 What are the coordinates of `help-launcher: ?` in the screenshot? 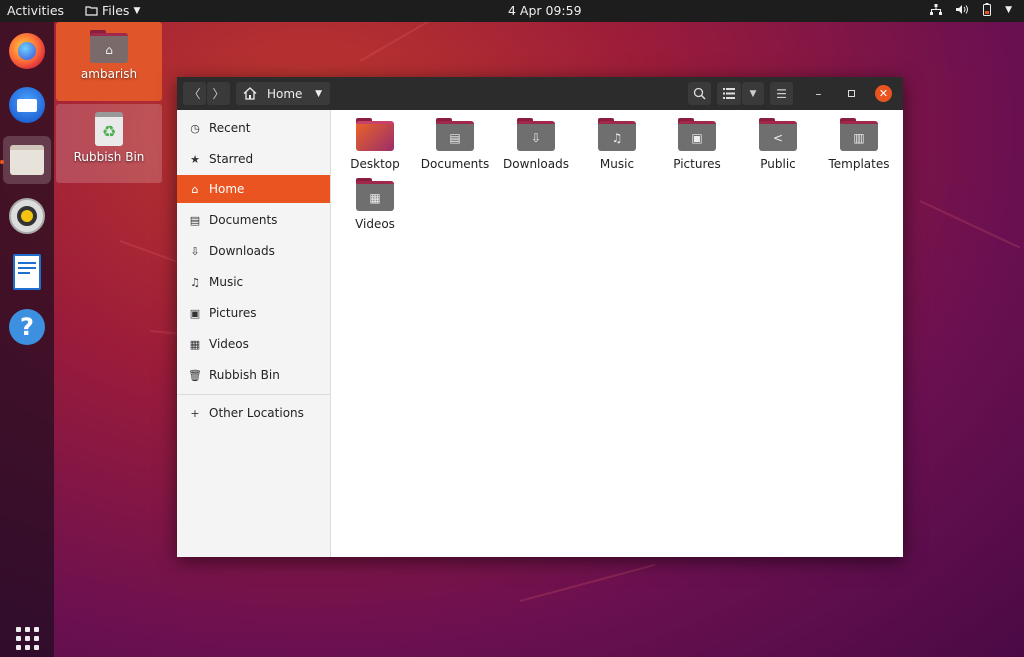 It's located at (27, 327).